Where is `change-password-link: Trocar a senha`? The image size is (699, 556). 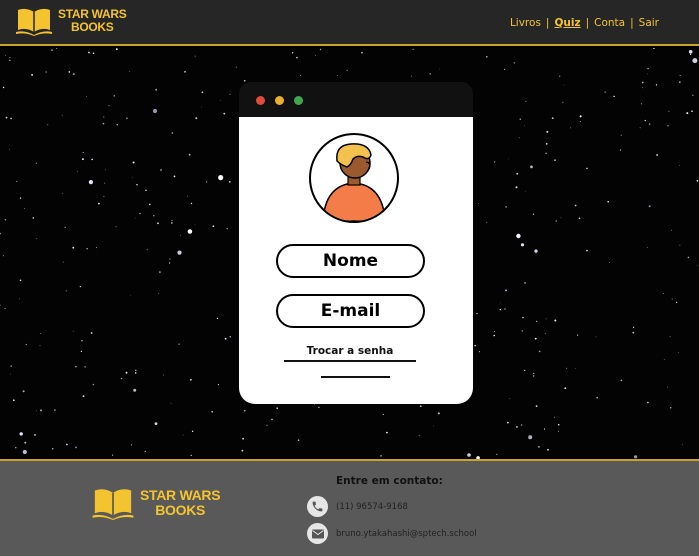
change-password-link: Trocar a senha is located at coordinates (350, 353).